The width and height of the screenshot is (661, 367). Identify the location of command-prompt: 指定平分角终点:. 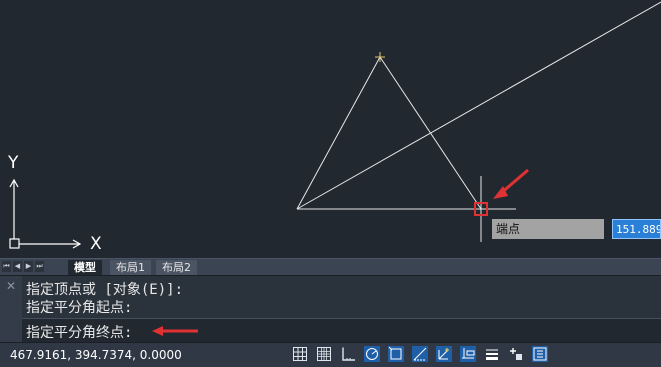
(79, 333).